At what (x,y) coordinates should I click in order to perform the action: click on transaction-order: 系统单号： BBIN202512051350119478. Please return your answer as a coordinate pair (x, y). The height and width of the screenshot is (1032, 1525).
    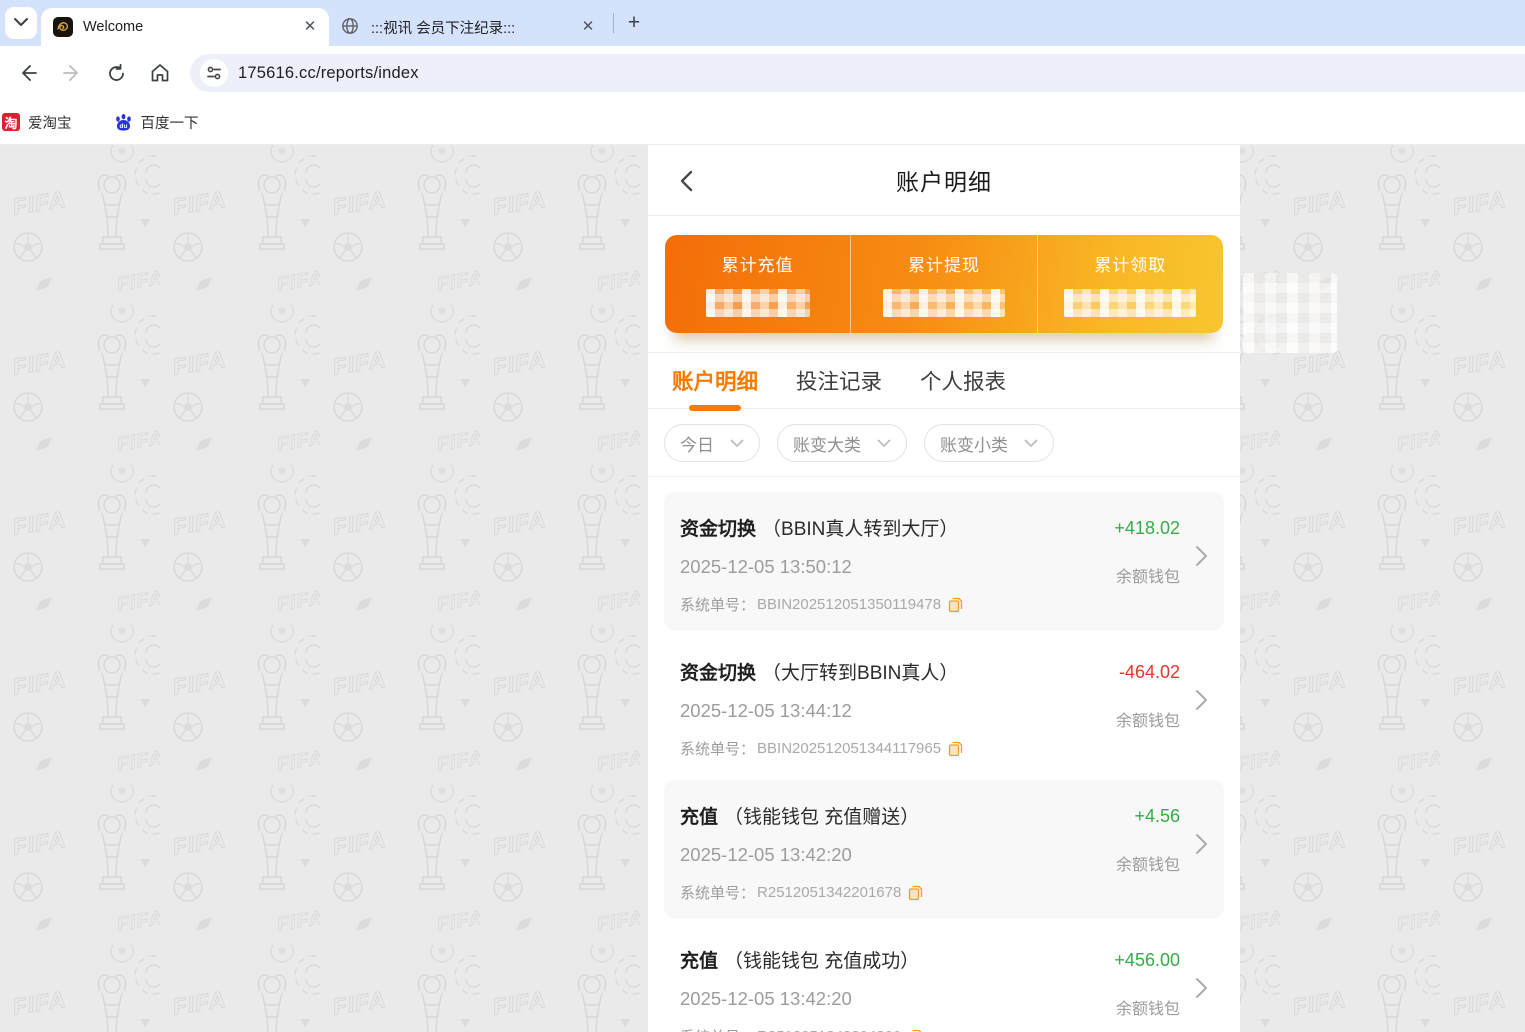
    Looking at the image, I should click on (892, 604).